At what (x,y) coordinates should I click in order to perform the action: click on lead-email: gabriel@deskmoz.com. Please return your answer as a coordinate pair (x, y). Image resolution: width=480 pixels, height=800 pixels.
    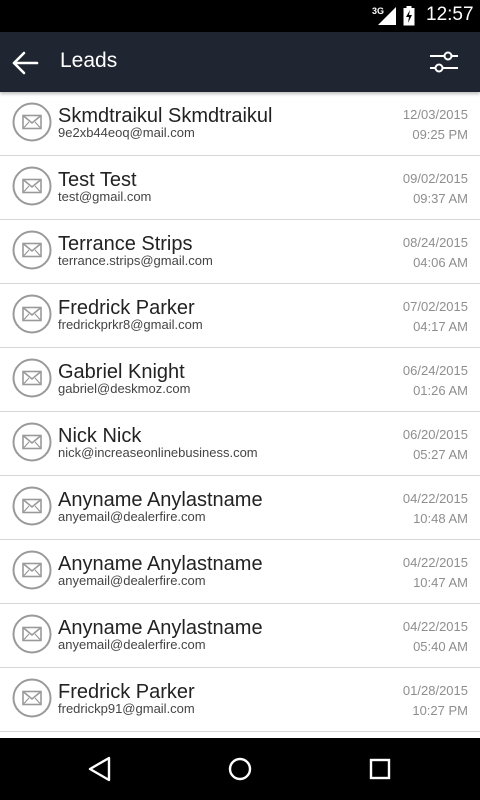
    Looking at the image, I should click on (124, 388).